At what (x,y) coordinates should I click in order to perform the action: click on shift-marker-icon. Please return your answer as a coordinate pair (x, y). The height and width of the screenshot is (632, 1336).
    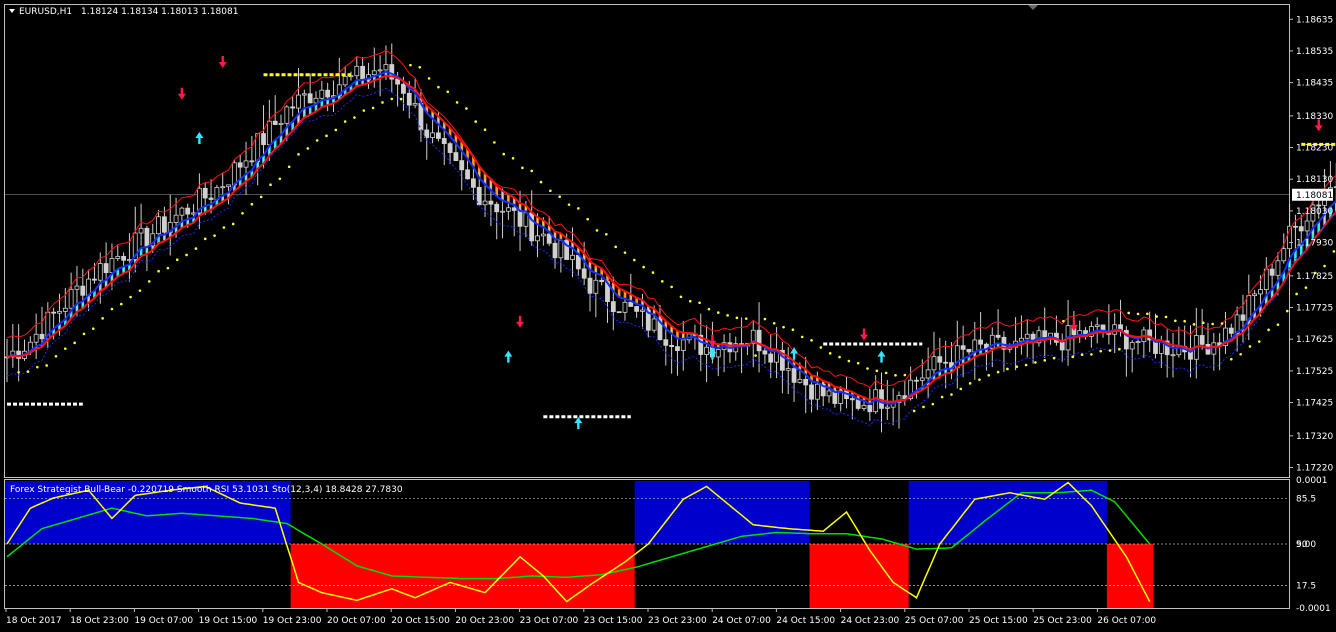
    Looking at the image, I should click on (1033, 7).